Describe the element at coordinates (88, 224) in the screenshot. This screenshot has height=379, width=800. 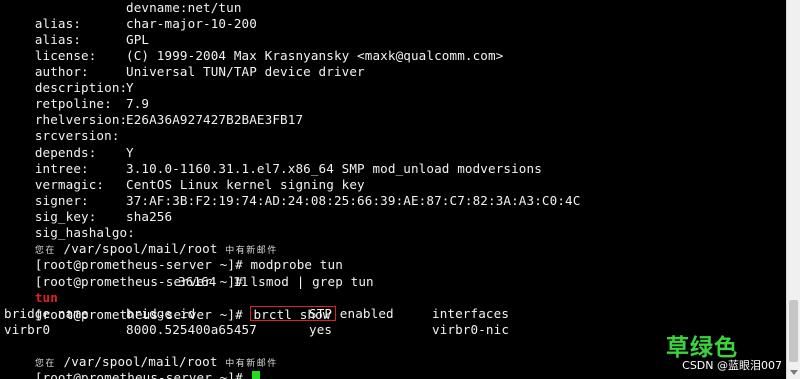
I see `modinfo-line: sig_hashalgo: sha256` at that location.